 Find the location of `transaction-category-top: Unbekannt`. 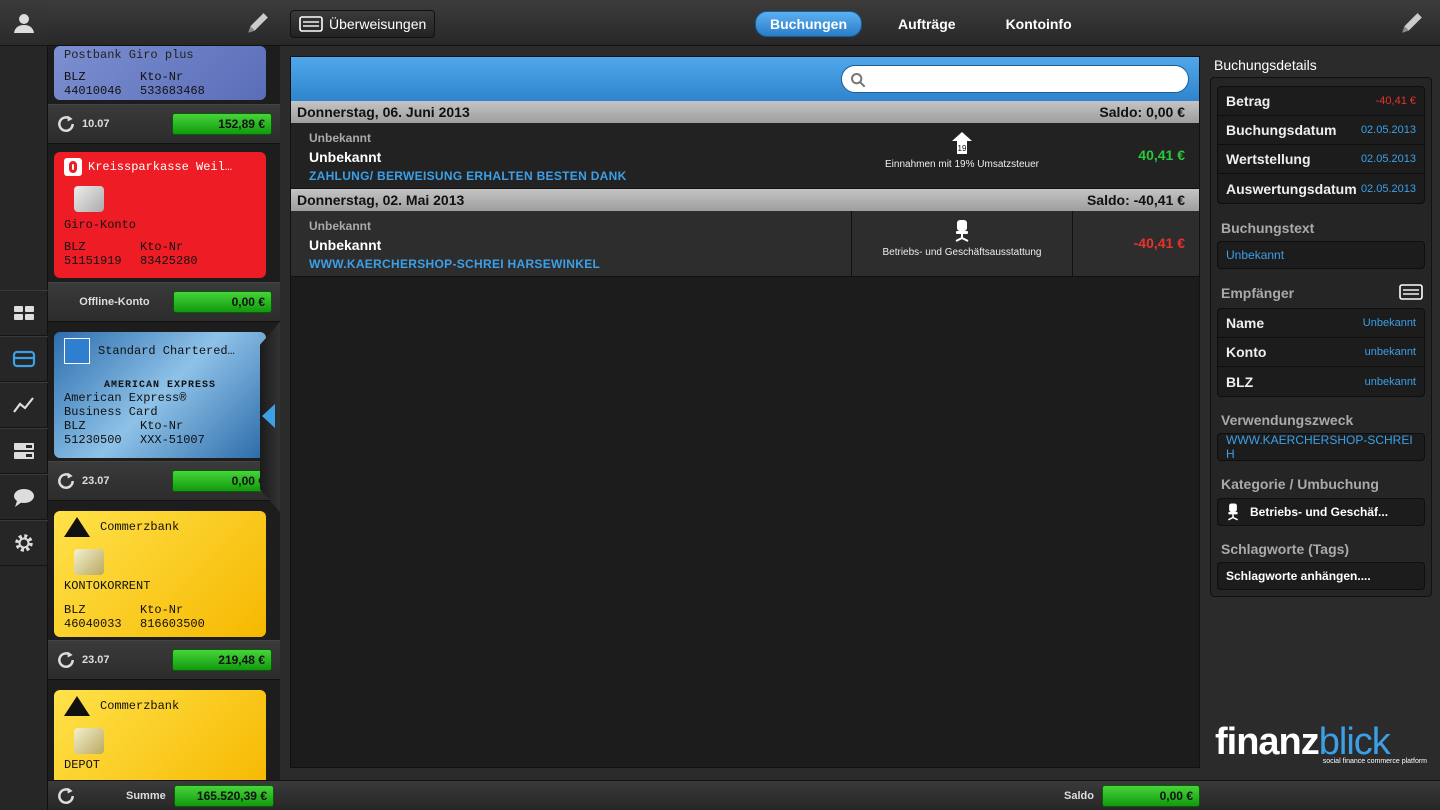

transaction-category-top: Unbekannt is located at coordinates (340, 226).